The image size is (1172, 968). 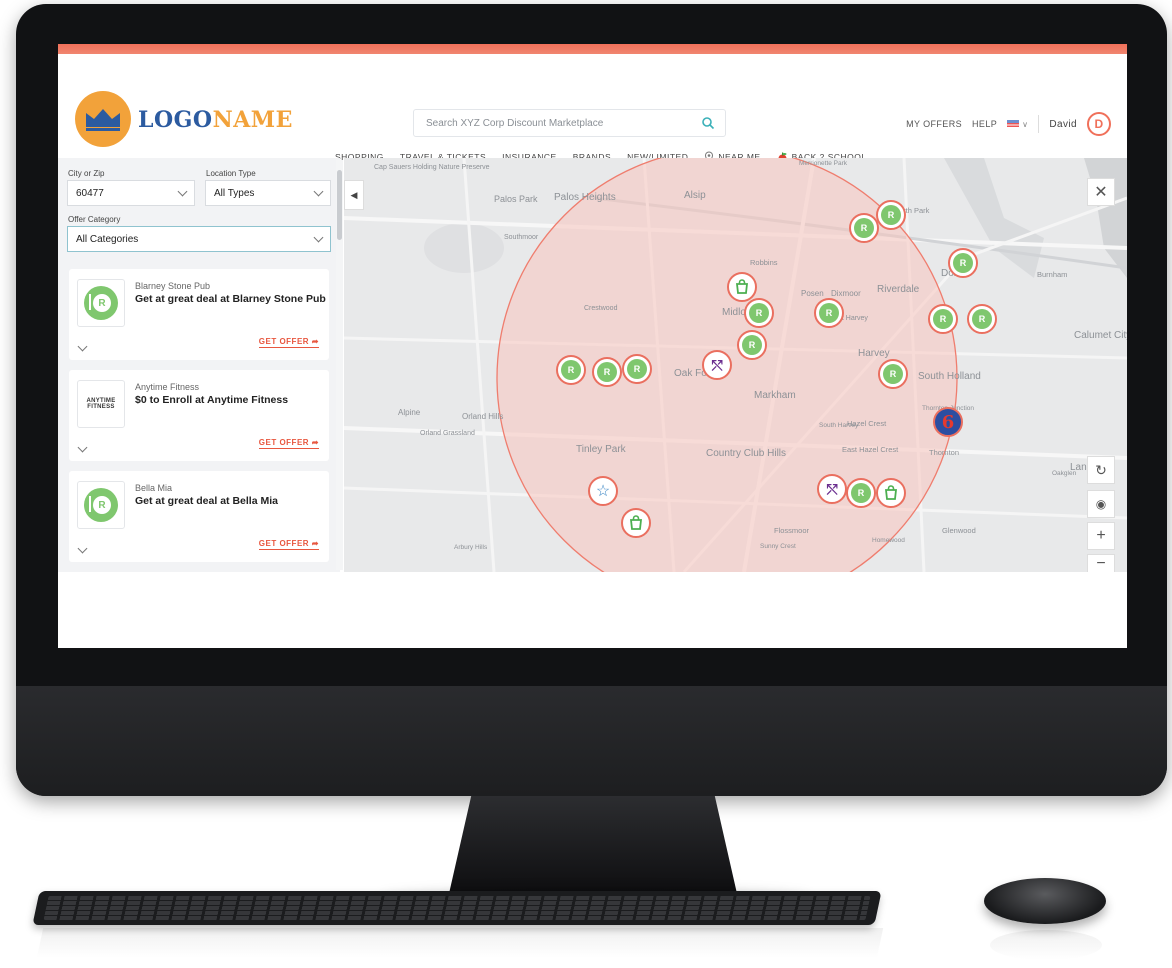 I want to click on merchant-logo: R, so click(x=101, y=505).